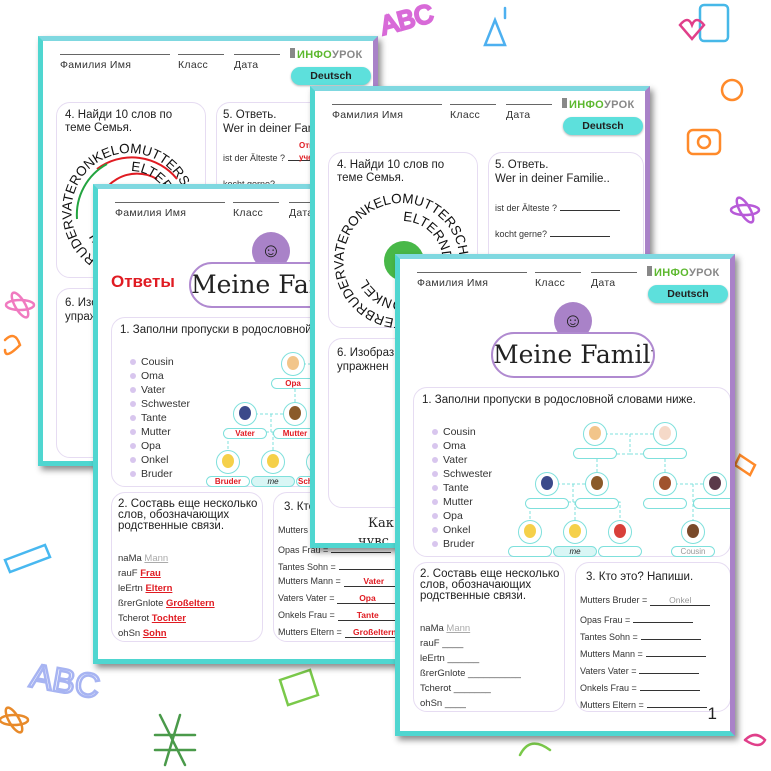  What do you see at coordinates (367, 598) in the screenshot?
I see `answer-line: Opa` at bounding box center [367, 598].